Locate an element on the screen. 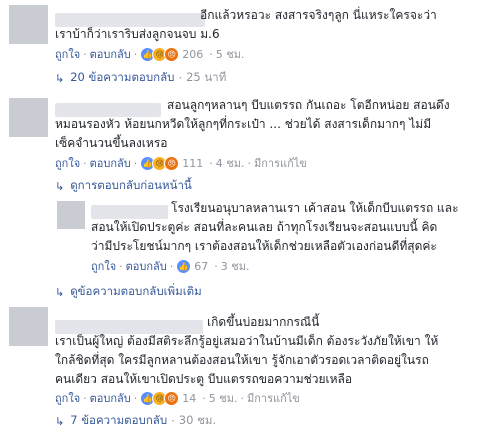  previous-replies-link: ↳ ดูการตอบกลับก่อนหน้านี้ is located at coordinates (123, 186).